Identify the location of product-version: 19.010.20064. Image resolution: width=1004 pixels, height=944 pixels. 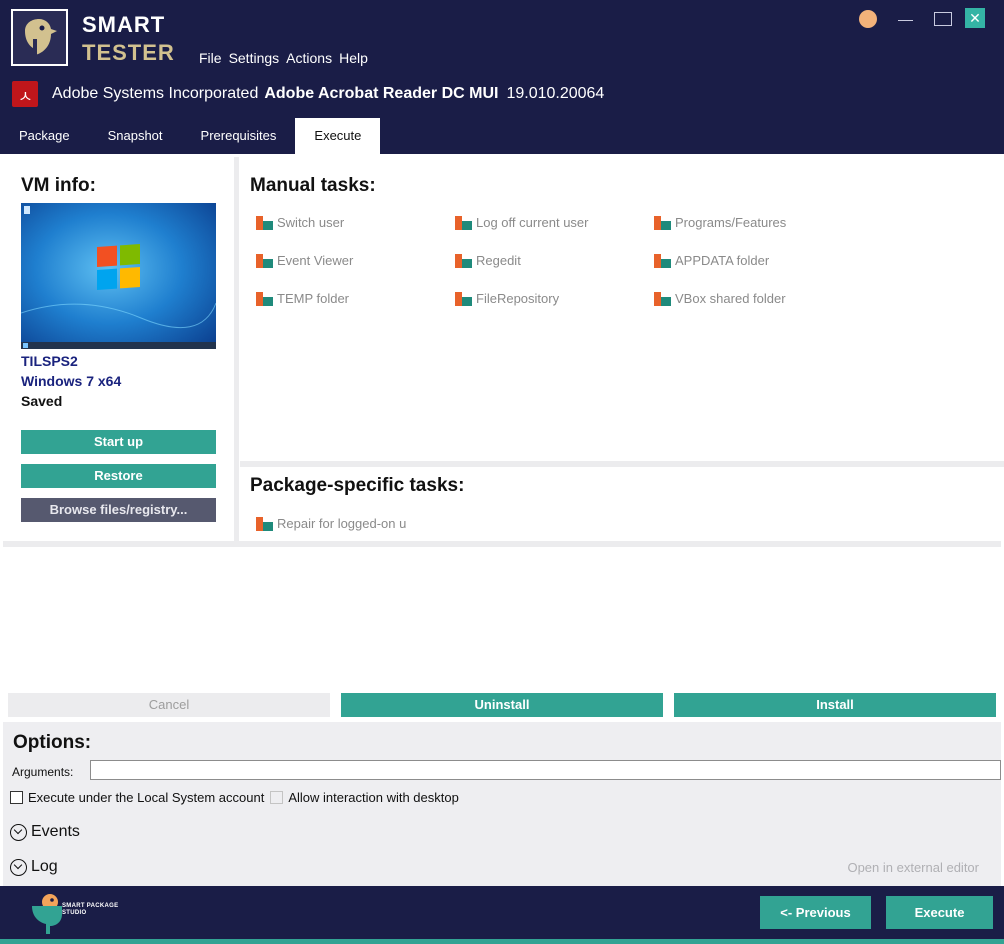
(555, 93).